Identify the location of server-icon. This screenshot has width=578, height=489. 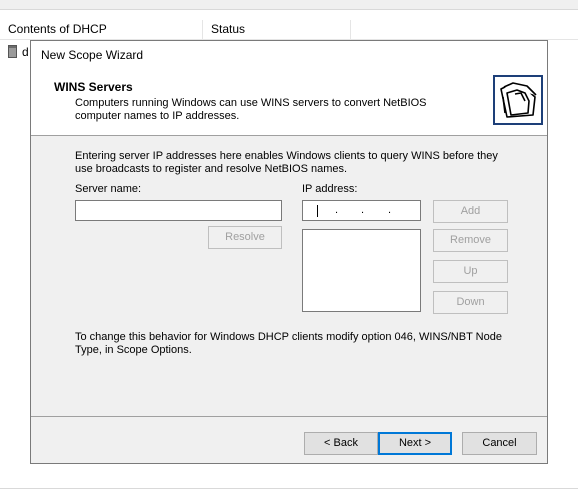
(12, 51).